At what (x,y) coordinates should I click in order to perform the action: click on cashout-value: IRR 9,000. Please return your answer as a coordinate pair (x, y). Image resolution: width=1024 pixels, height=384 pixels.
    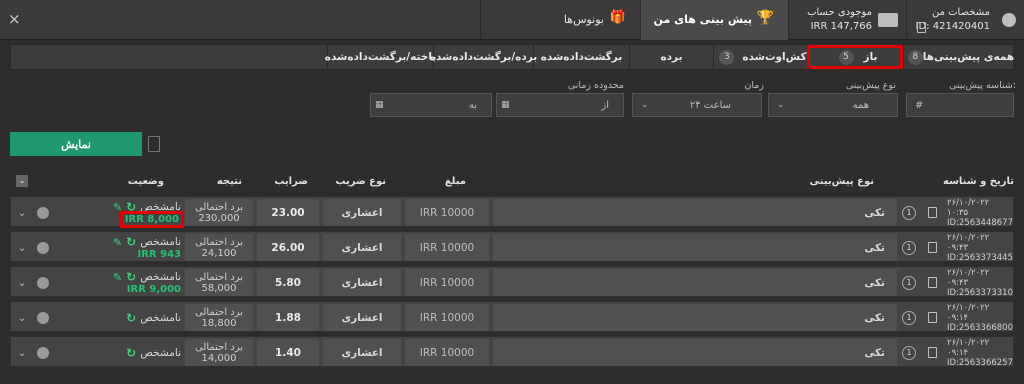
    Looking at the image, I should click on (154, 289).